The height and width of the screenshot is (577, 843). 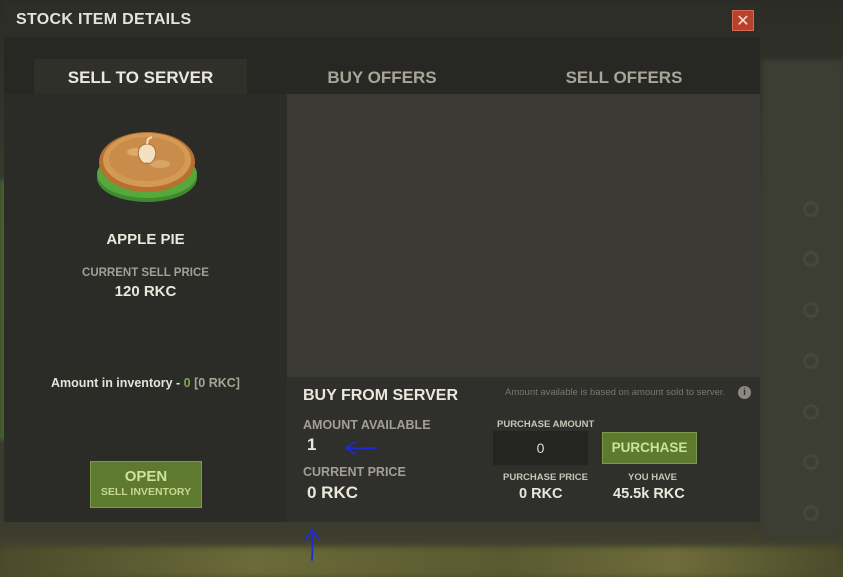 What do you see at coordinates (360, 448) in the screenshot?
I see `annotation-arrow-left-icon` at bounding box center [360, 448].